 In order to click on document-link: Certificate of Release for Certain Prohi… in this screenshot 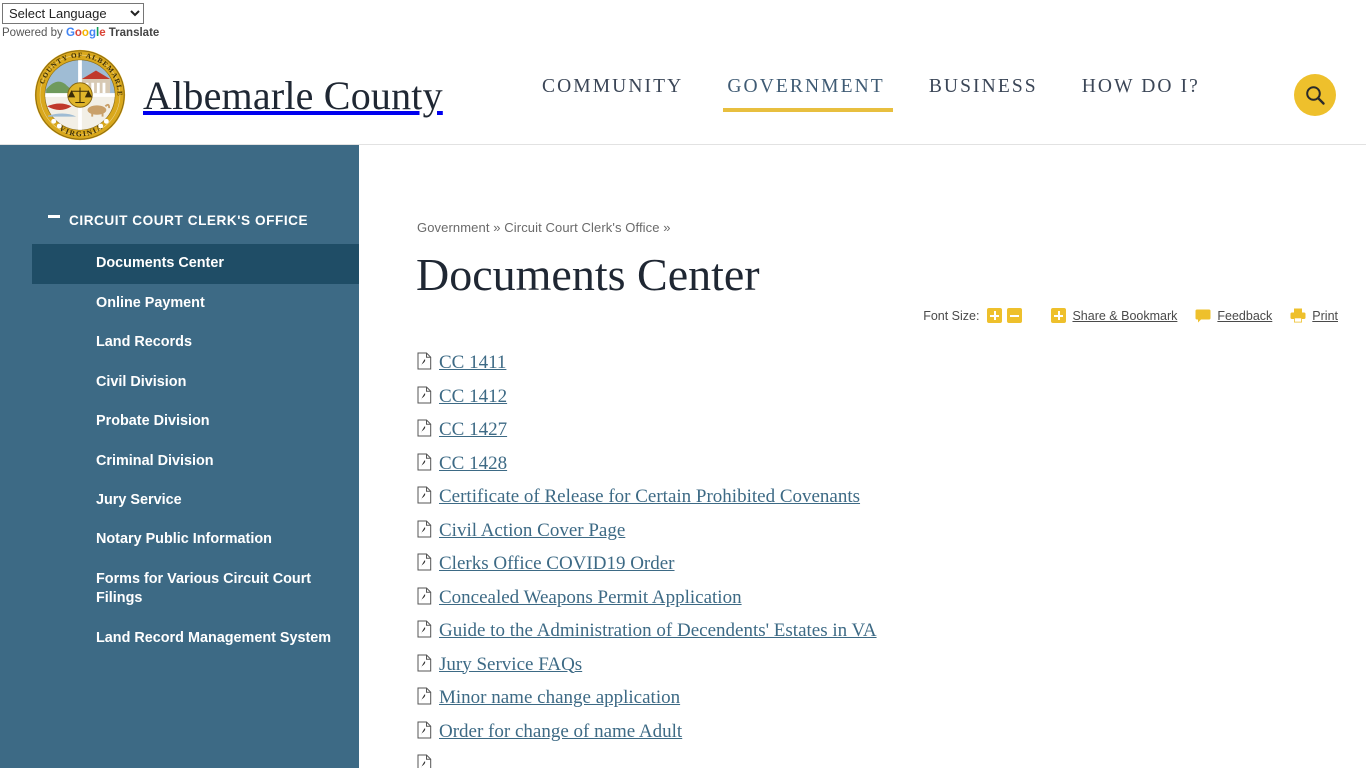, I will do `click(649, 496)`.